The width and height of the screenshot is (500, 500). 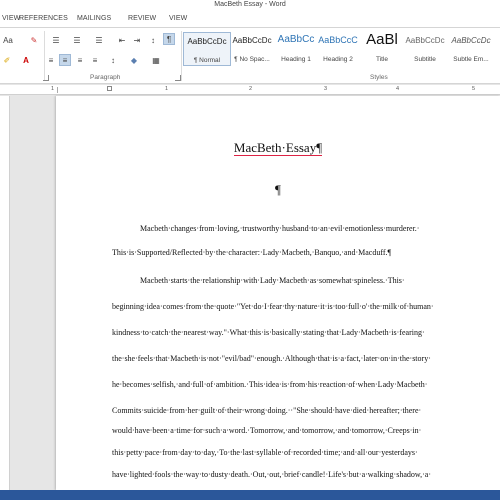 What do you see at coordinates (156, 60) in the screenshot?
I see `borders-icon: ▦` at bounding box center [156, 60].